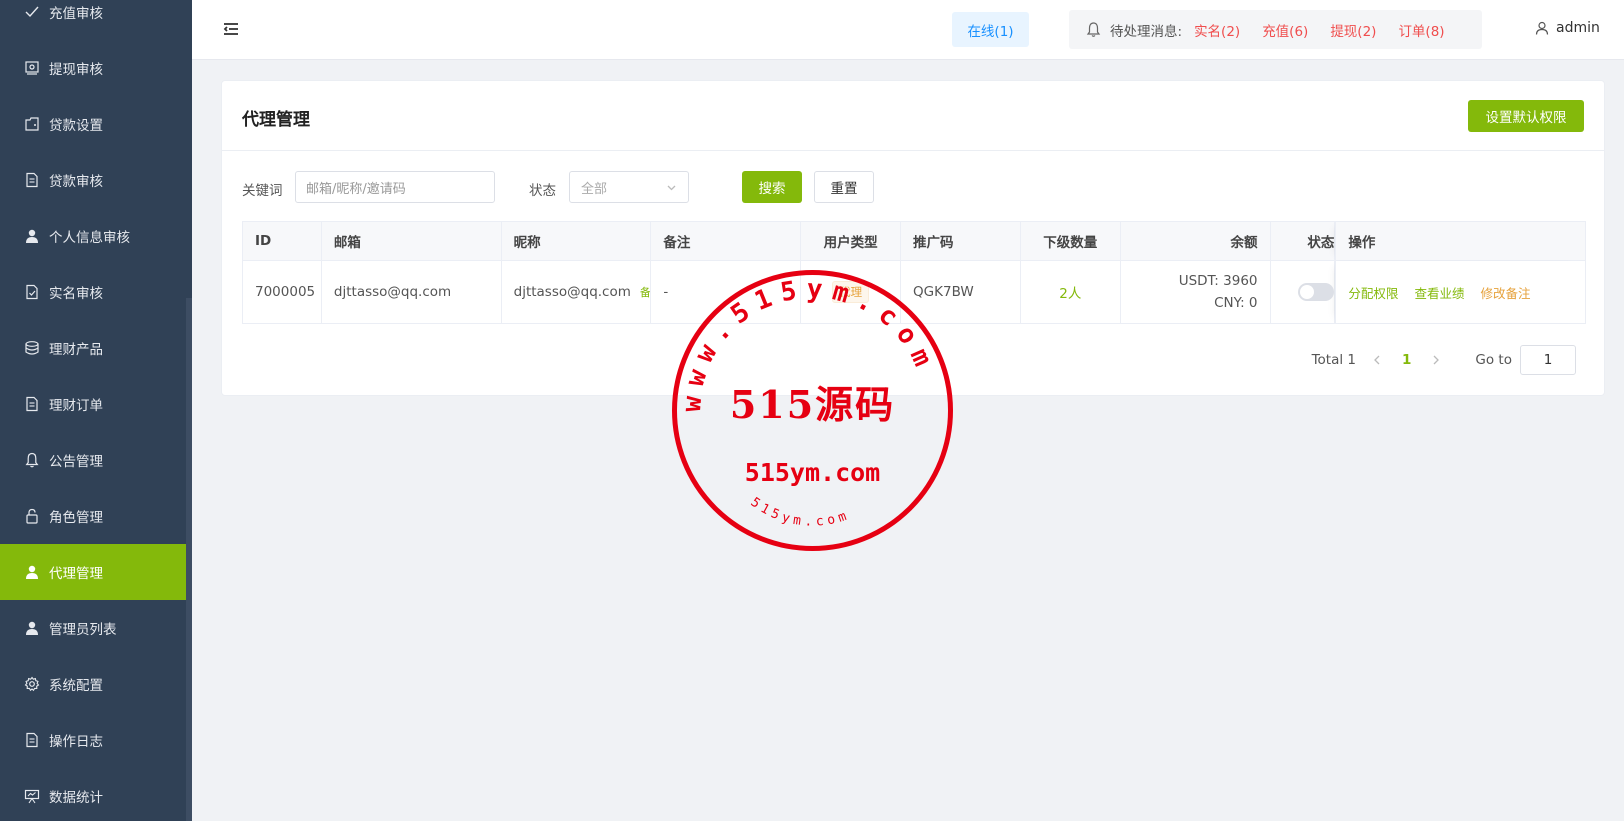 The image size is (1624, 821). I want to click on sidebar-item-label: 数据统计, so click(76, 798).